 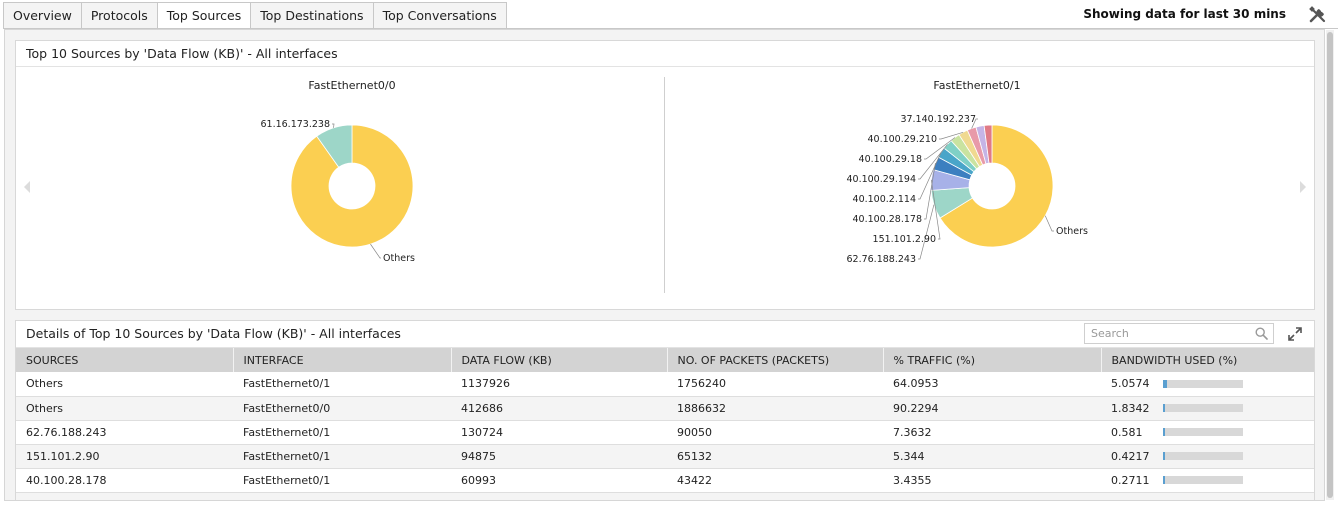 I want to click on tab-overview: Overview, so click(x=42, y=15).